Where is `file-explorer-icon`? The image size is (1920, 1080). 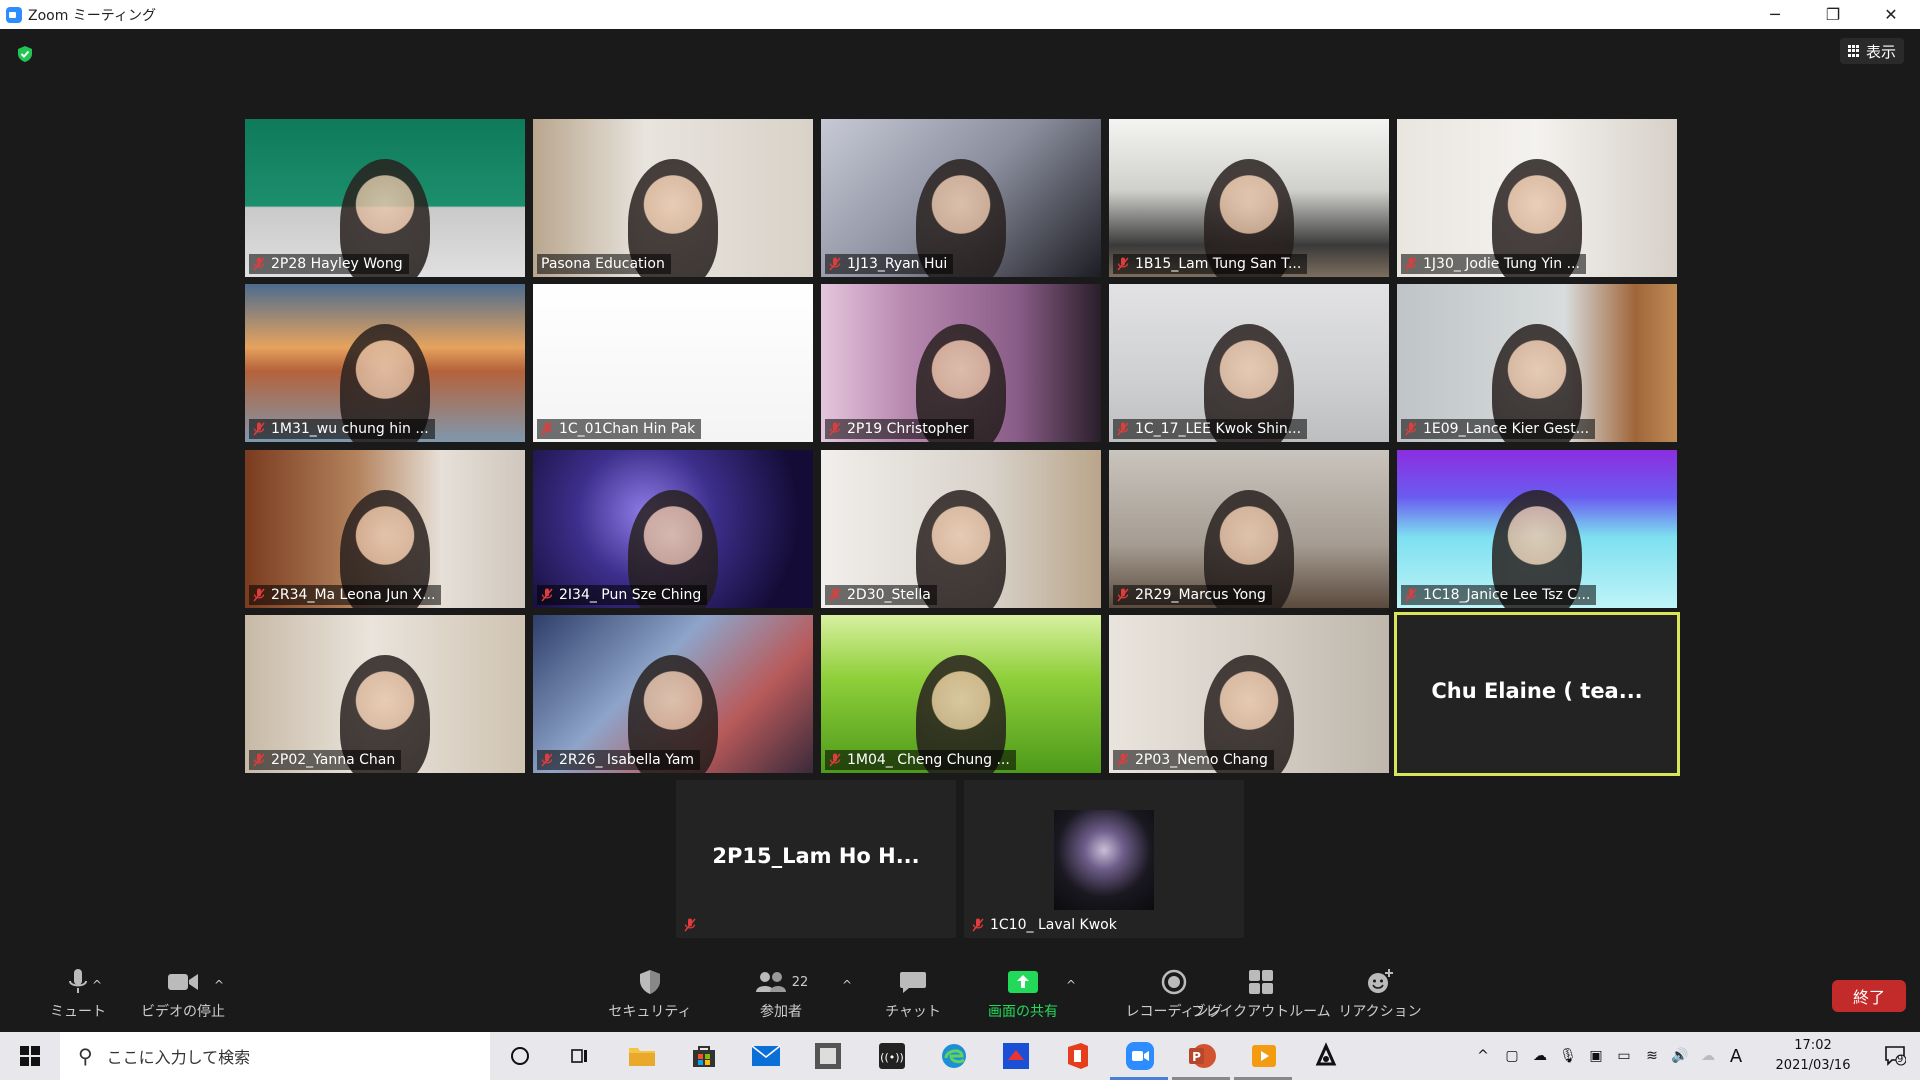
file-explorer-icon is located at coordinates (642, 1056).